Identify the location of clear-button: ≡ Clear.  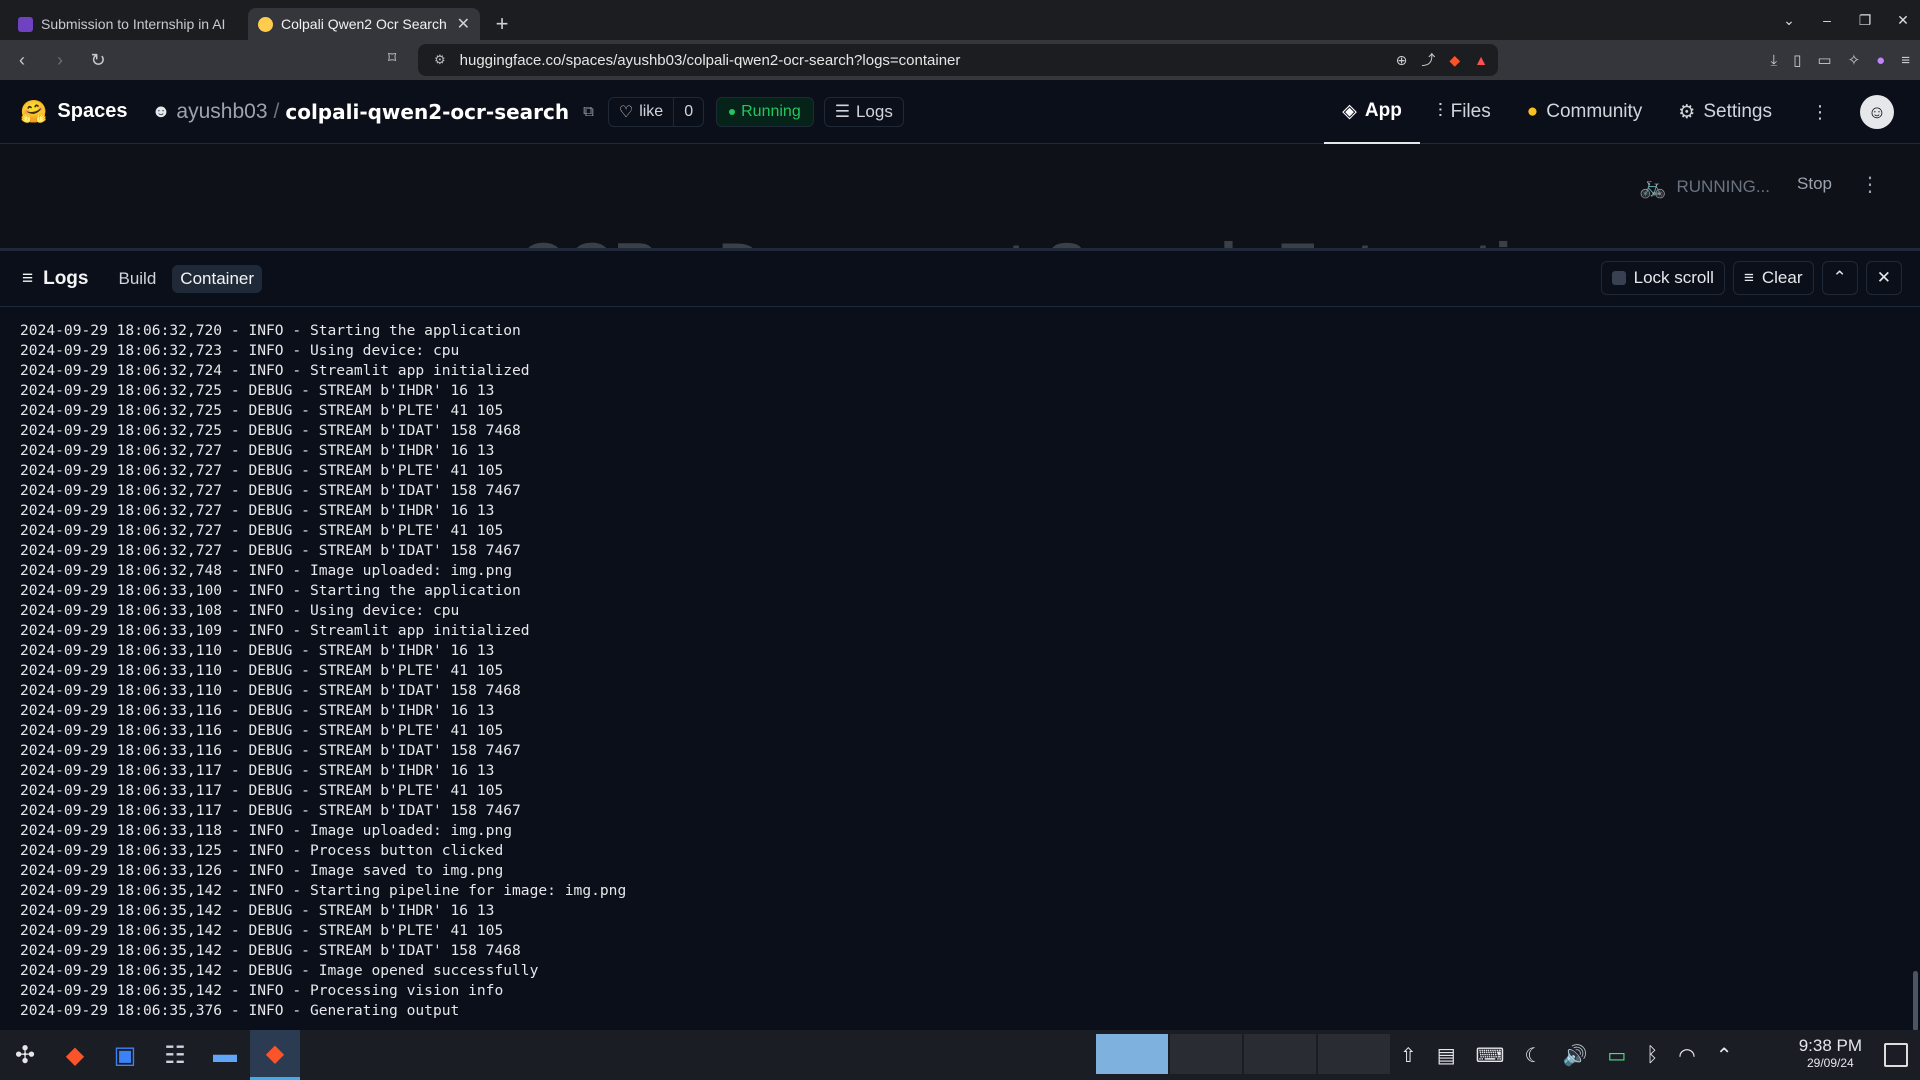
(1773, 278).